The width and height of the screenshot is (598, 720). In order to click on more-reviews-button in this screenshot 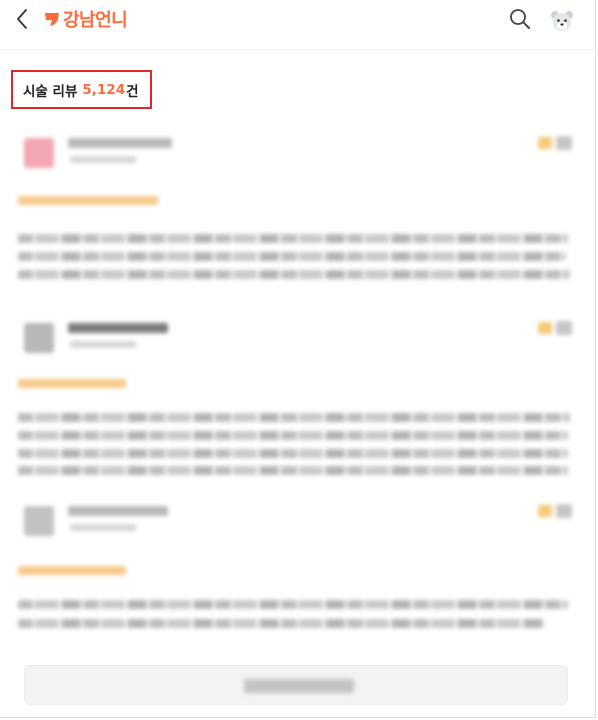, I will do `click(296, 685)`.